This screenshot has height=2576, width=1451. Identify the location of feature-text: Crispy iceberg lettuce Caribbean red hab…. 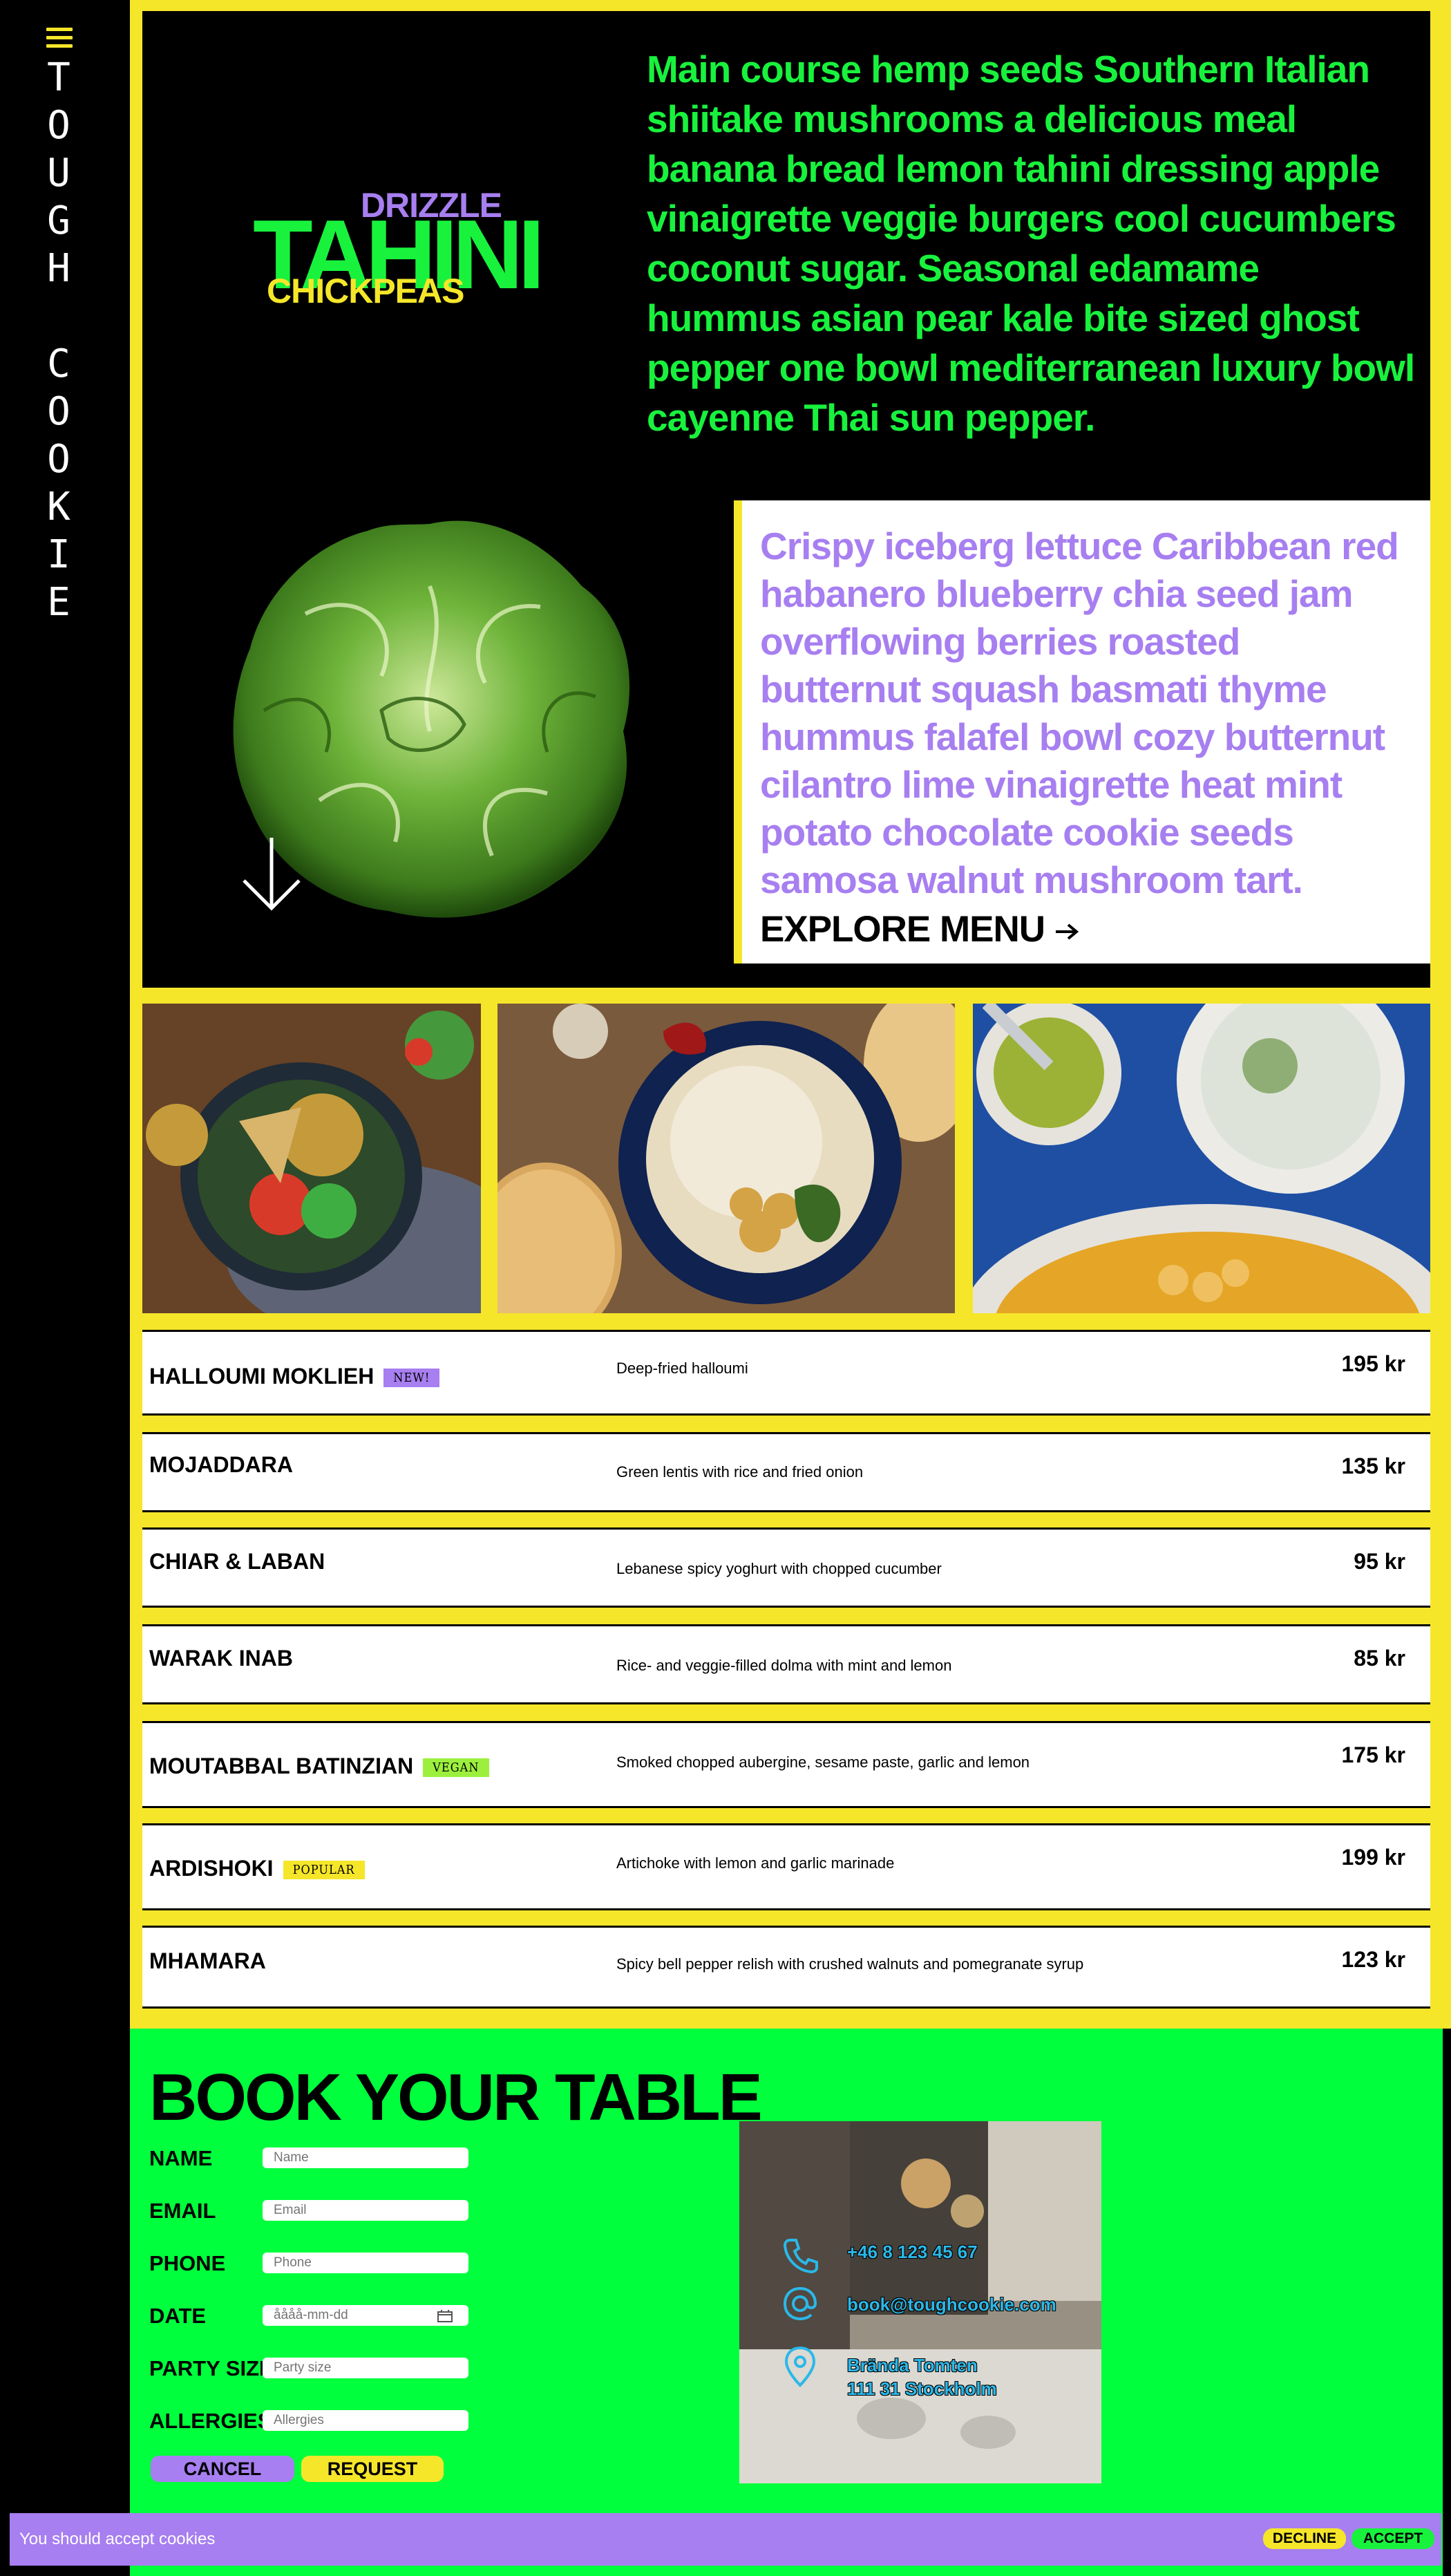
(1079, 713).